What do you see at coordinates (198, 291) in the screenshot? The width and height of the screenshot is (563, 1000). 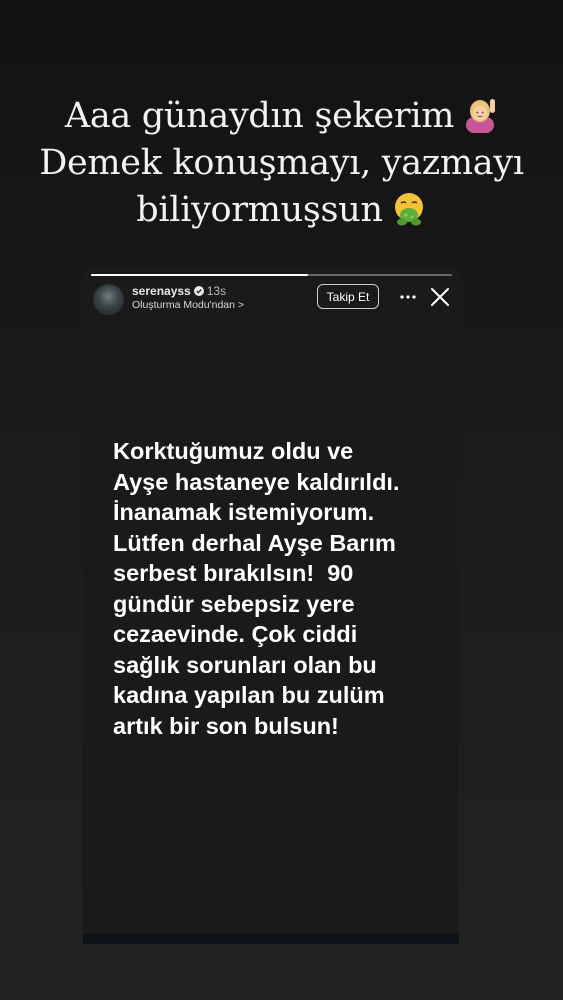 I see `verified-badge-icon` at bounding box center [198, 291].